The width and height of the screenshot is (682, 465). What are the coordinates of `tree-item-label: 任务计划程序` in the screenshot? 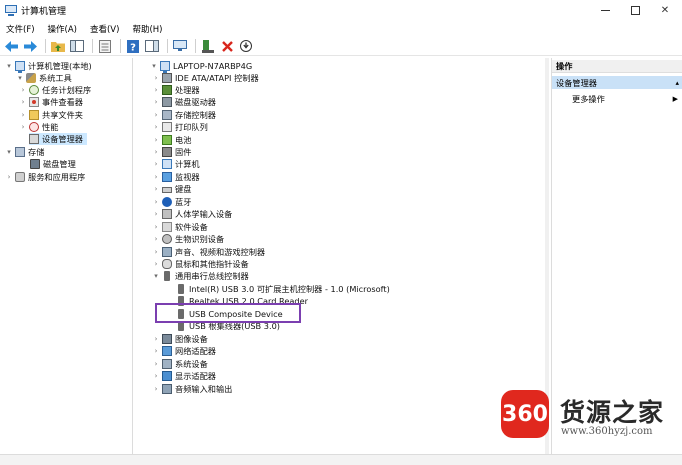 It's located at (67, 90).